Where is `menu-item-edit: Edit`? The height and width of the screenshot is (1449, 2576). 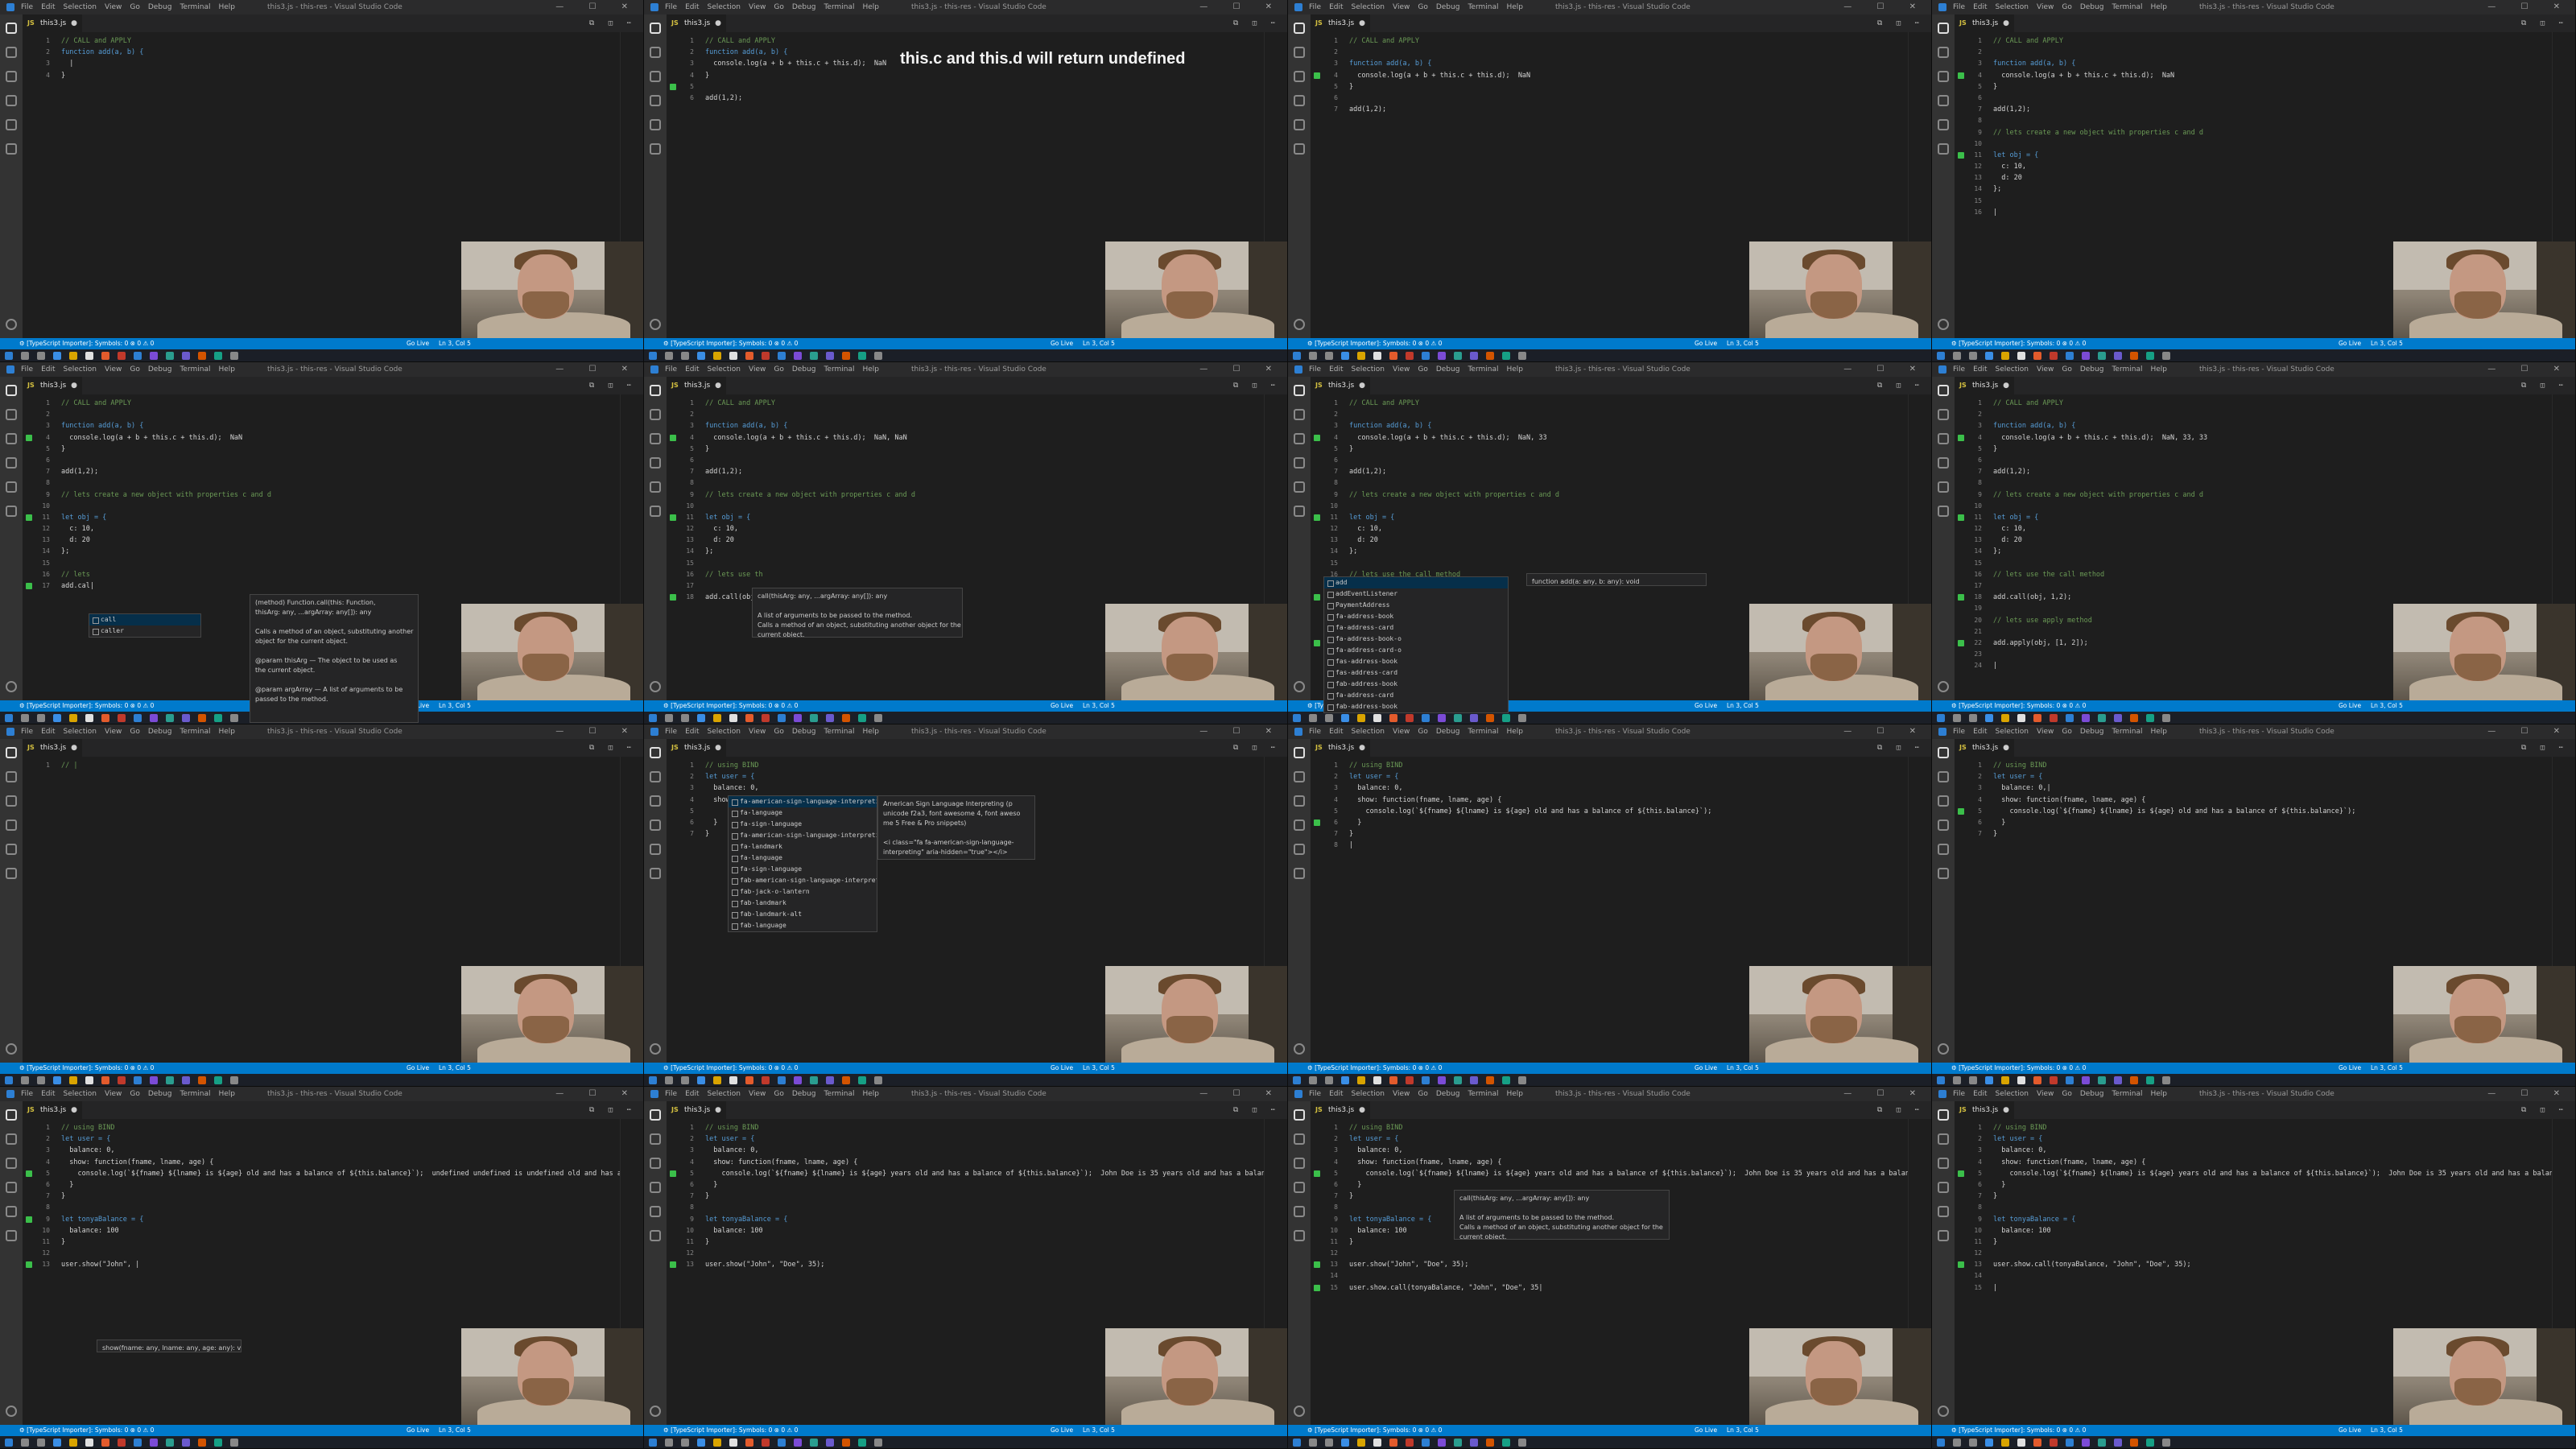 menu-item-edit: Edit is located at coordinates (1336, 1094).